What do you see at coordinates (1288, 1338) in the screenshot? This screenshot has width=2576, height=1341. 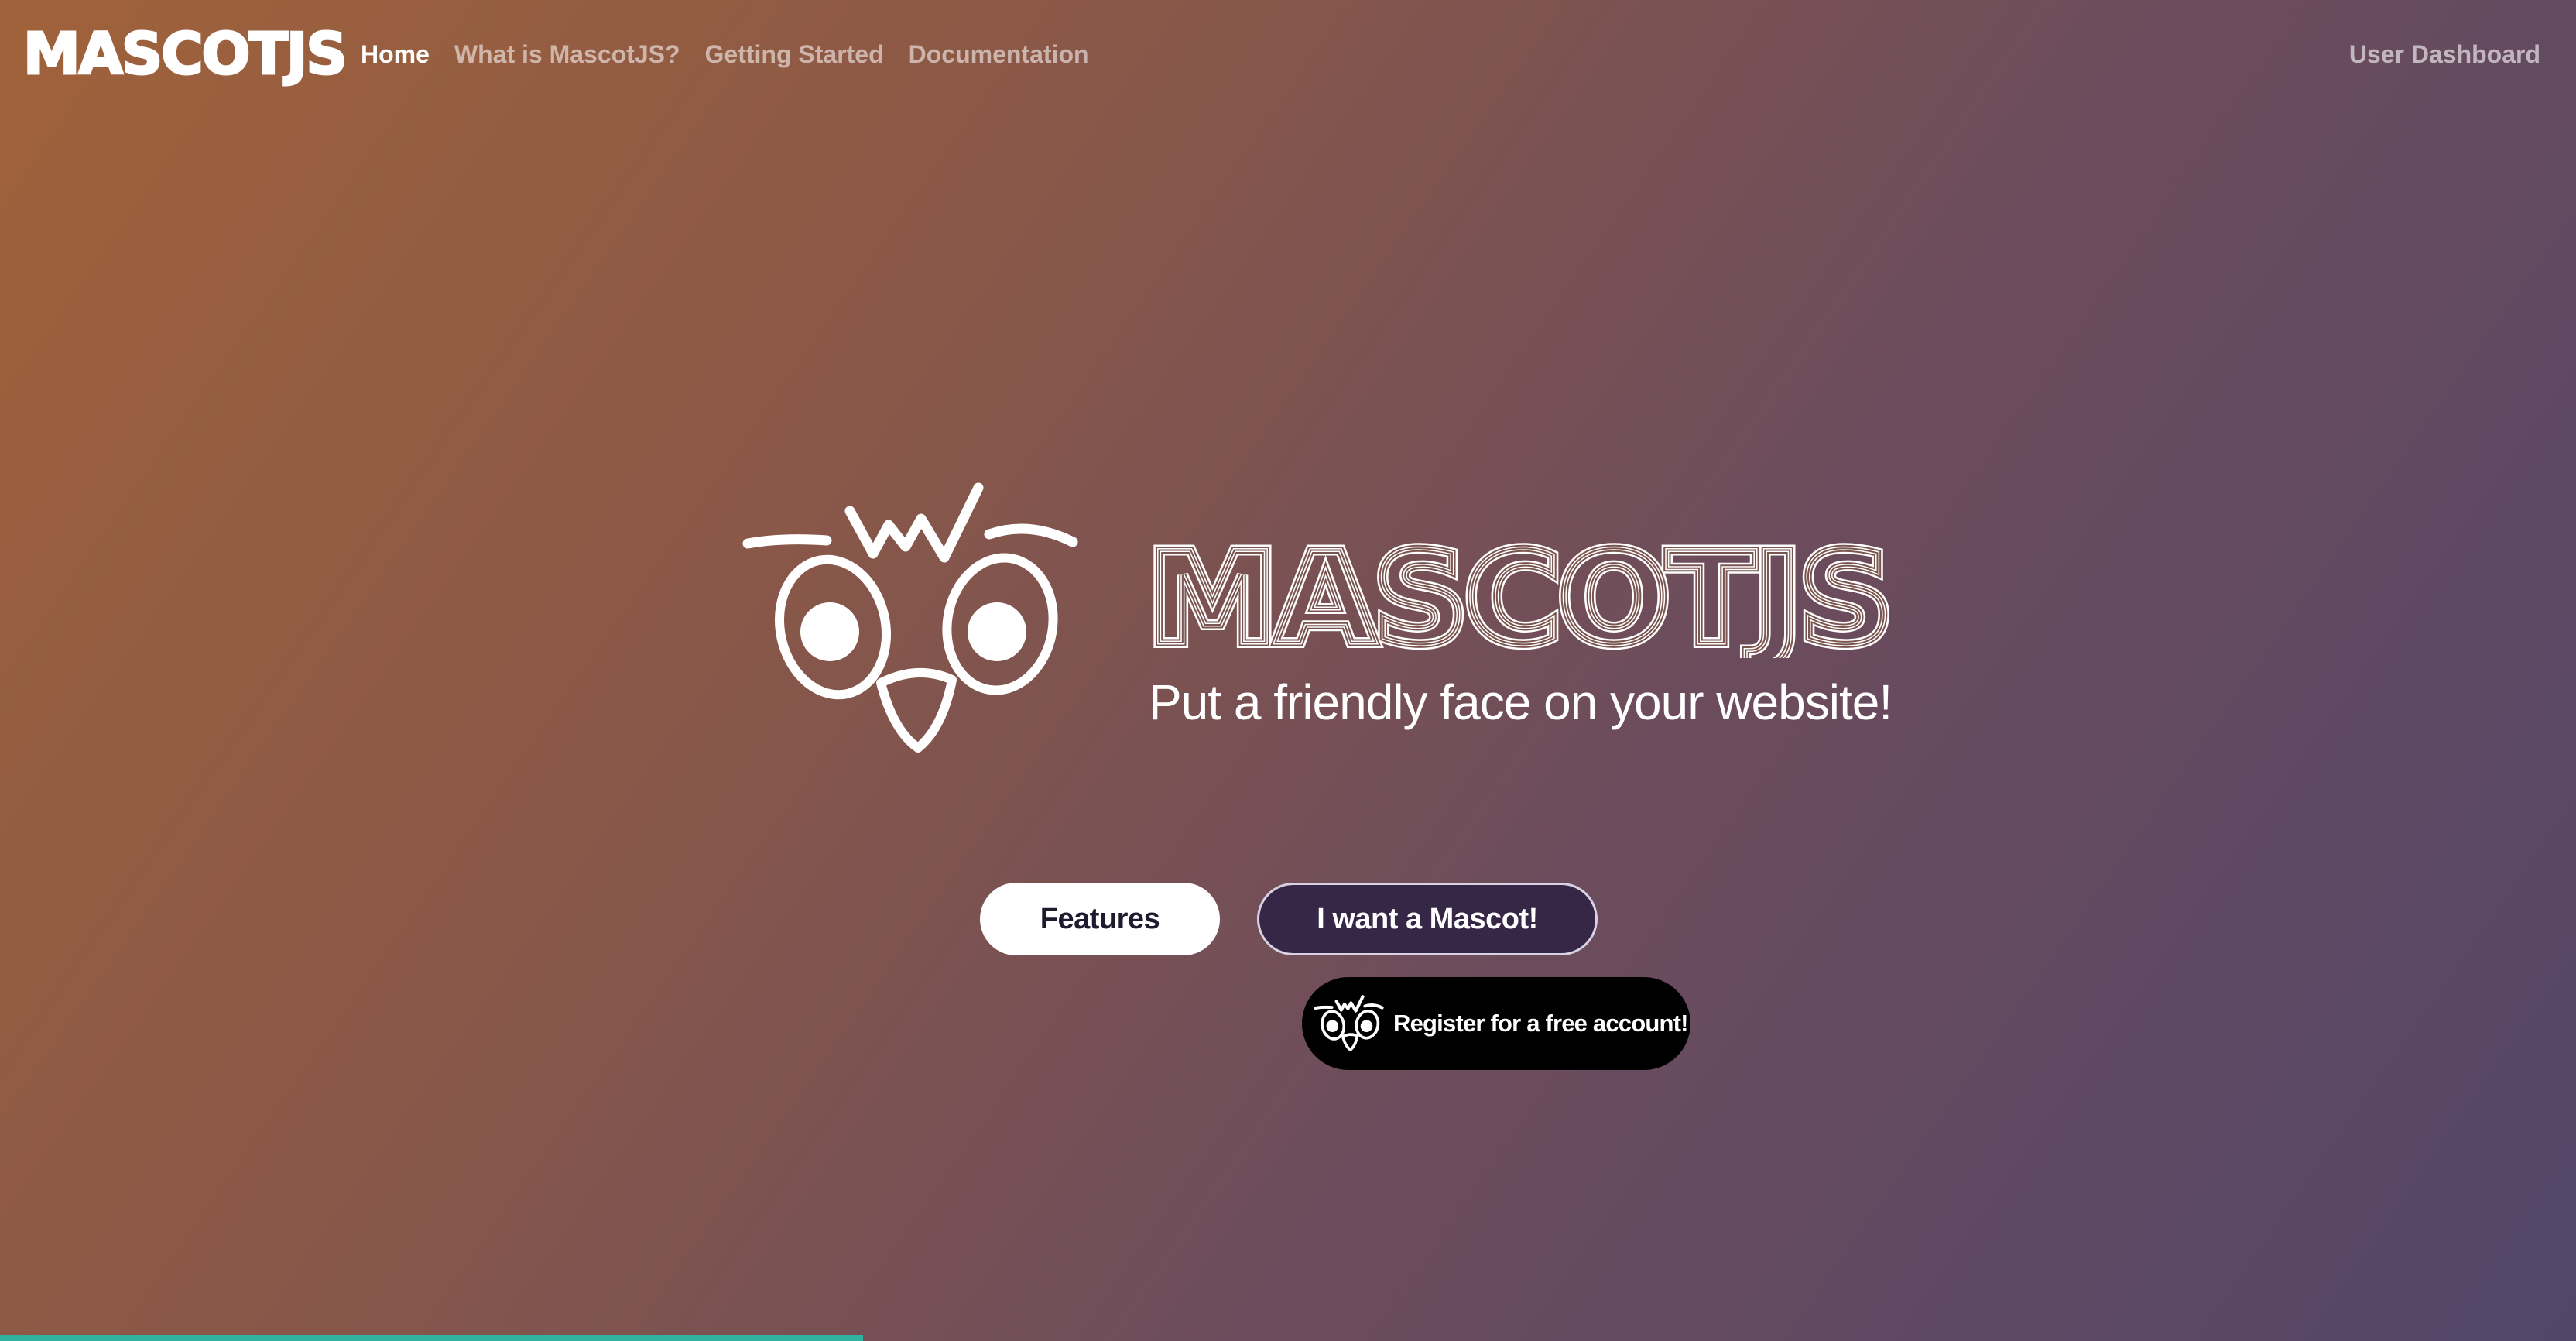 I see `page-progress-bar` at bounding box center [1288, 1338].